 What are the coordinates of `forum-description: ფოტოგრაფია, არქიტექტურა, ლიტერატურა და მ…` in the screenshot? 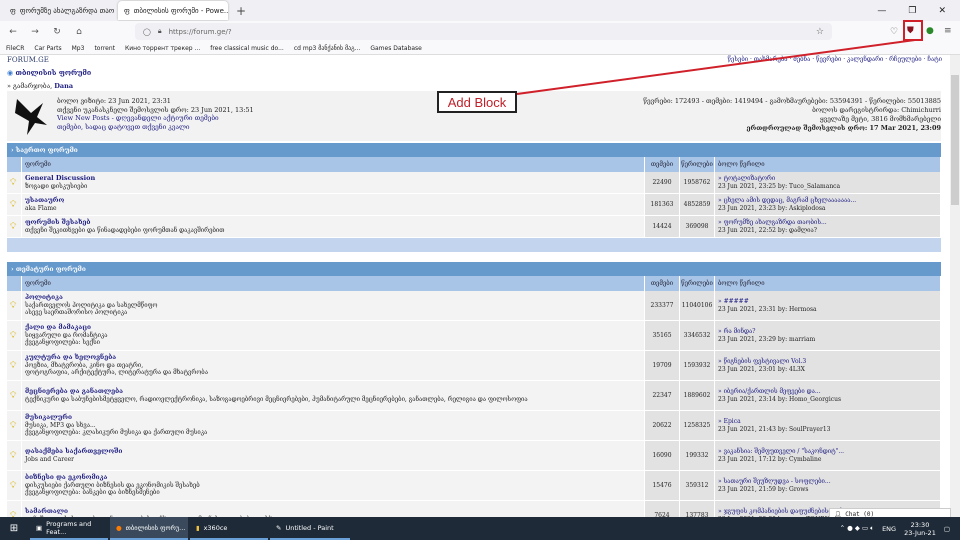 It's located at (116, 373).